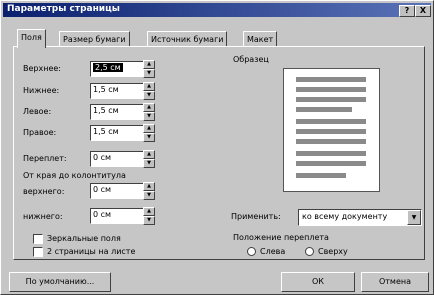 The width and height of the screenshot is (434, 295). What do you see at coordinates (106, 110) in the screenshot?
I see `left-margin-value: 1,5 см` at bounding box center [106, 110].